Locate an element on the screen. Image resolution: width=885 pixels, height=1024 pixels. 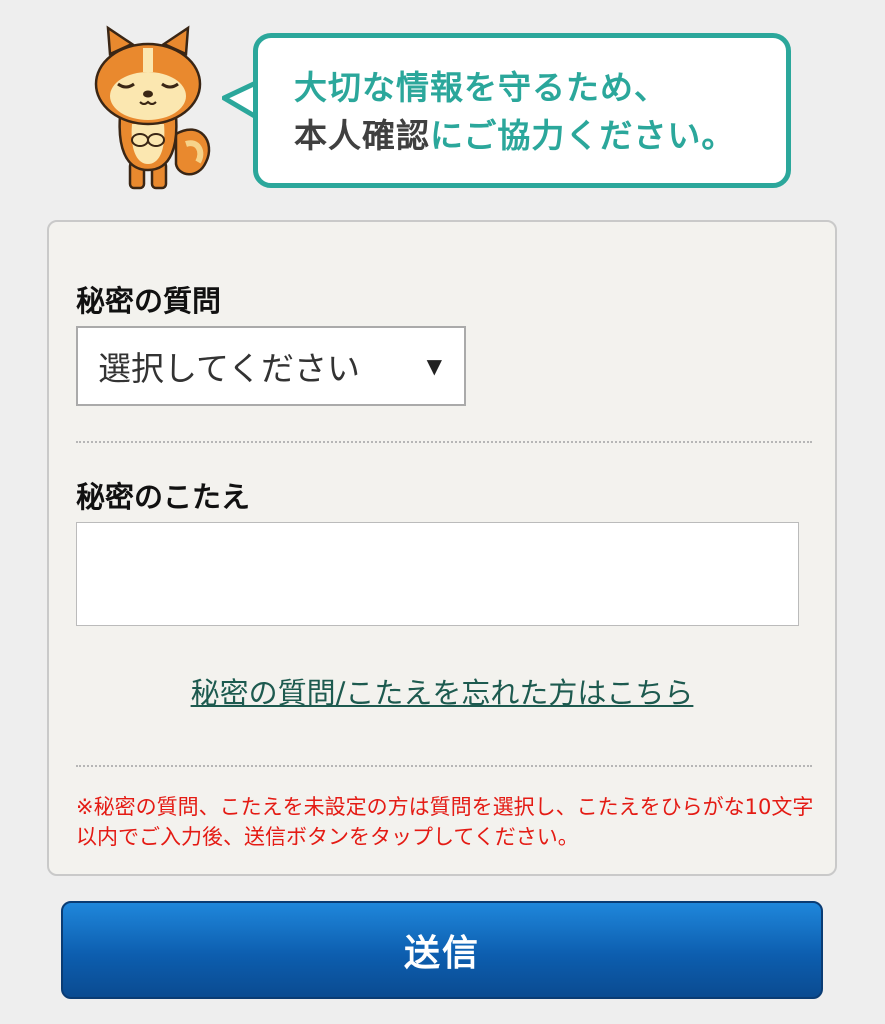
question-select: 選択してください ▼ is located at coordinates (271, 366).